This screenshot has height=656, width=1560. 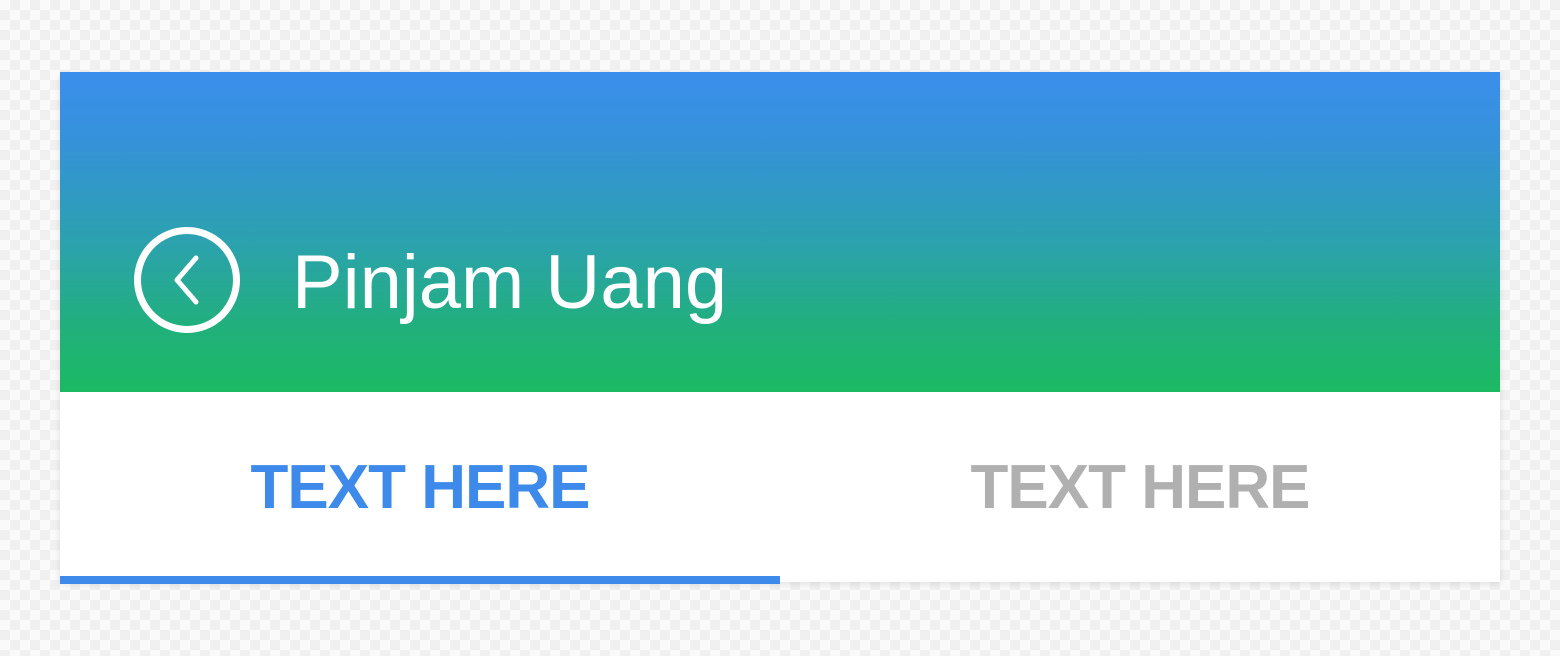 I want to click on tab-second: TEXT HERE, so click(x=1140, y=487).